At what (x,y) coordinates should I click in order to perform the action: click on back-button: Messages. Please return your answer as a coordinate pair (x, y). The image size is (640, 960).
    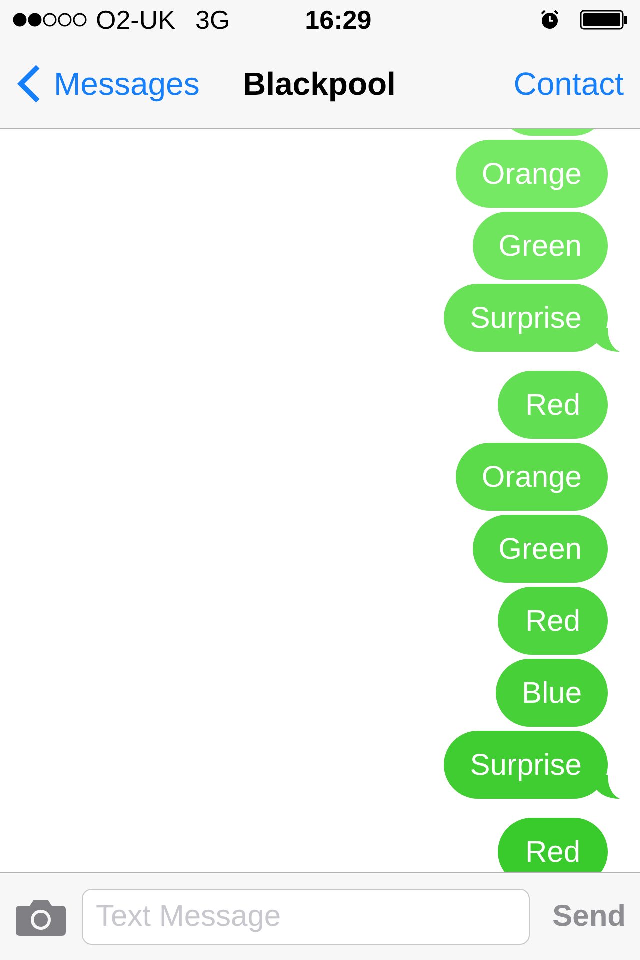
    Looking at the image, I should click on (108, 84).